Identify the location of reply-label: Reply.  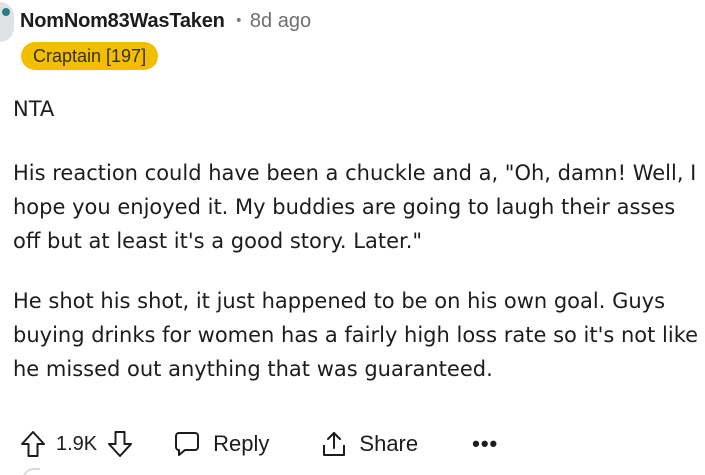
(241, 443).